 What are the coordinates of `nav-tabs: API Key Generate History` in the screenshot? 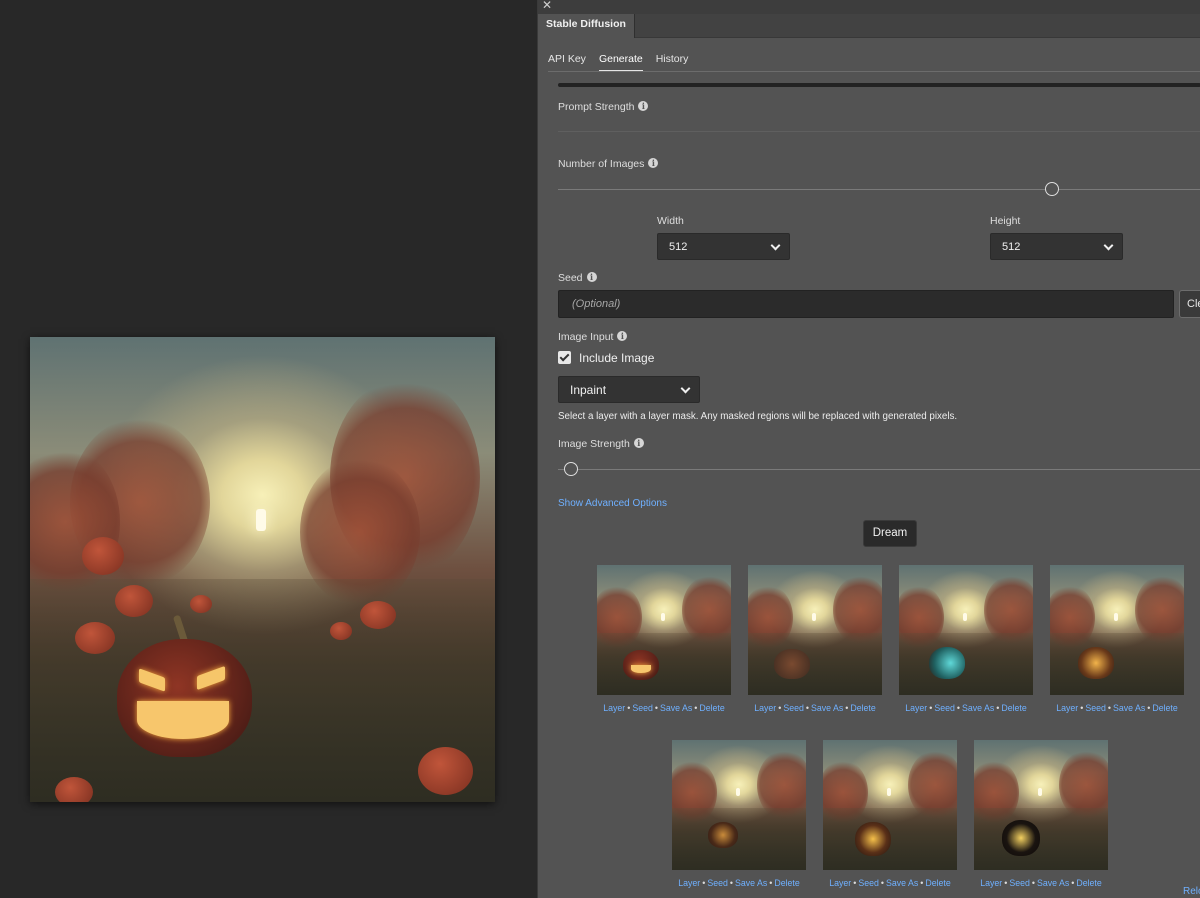 It's located at (624, 62).